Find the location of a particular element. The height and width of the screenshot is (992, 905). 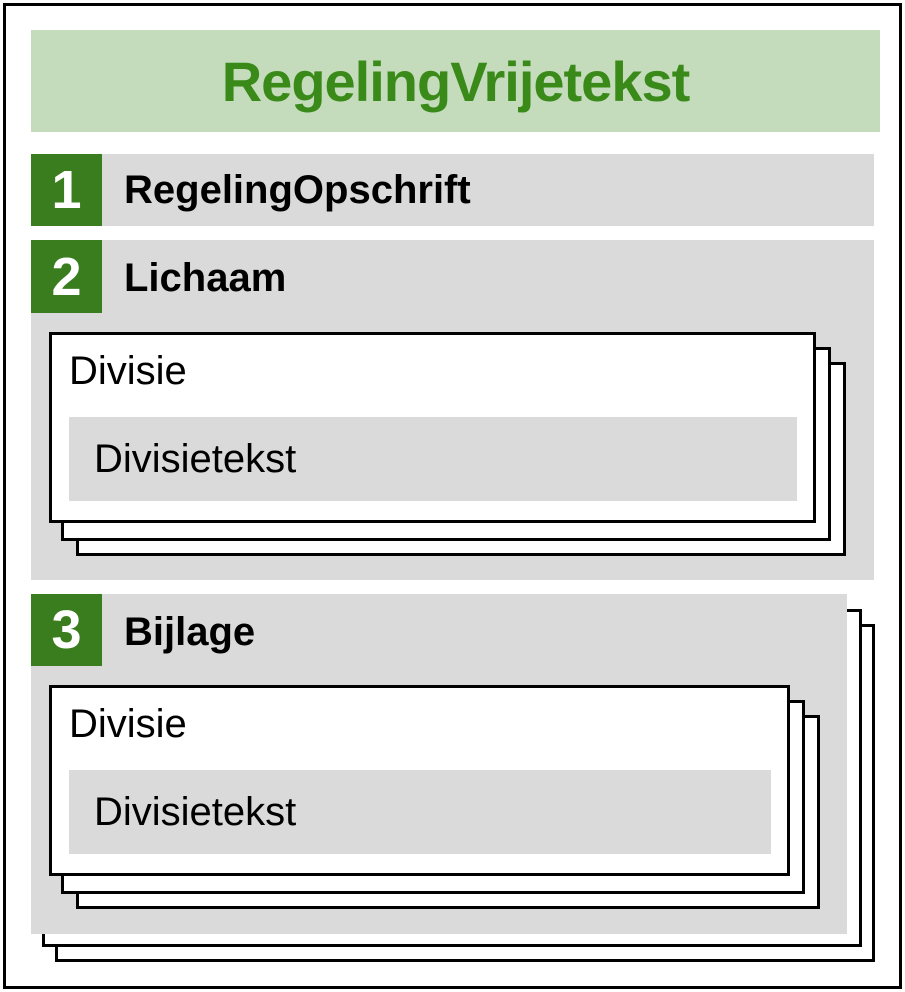

section-label: Lichaam is located at coordinates (205, 278).